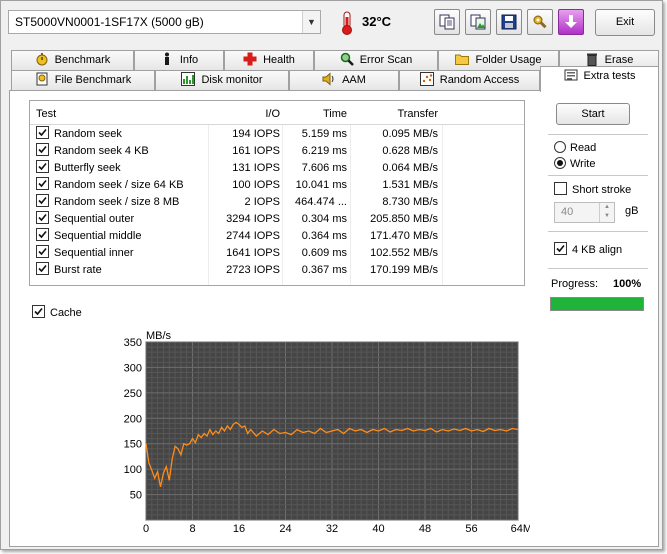 The height and width of the screenshot is (554, 667). Describe the element at coordinates (560, 147) in the screenshot. I see `read-radio-dot` at that location.